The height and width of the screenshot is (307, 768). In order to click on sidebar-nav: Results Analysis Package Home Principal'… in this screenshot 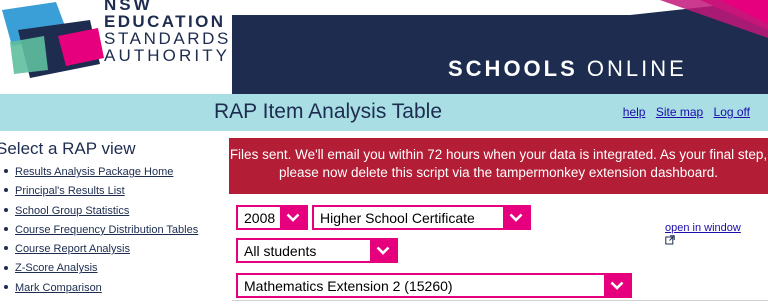, I will do `click(101, 233)`.